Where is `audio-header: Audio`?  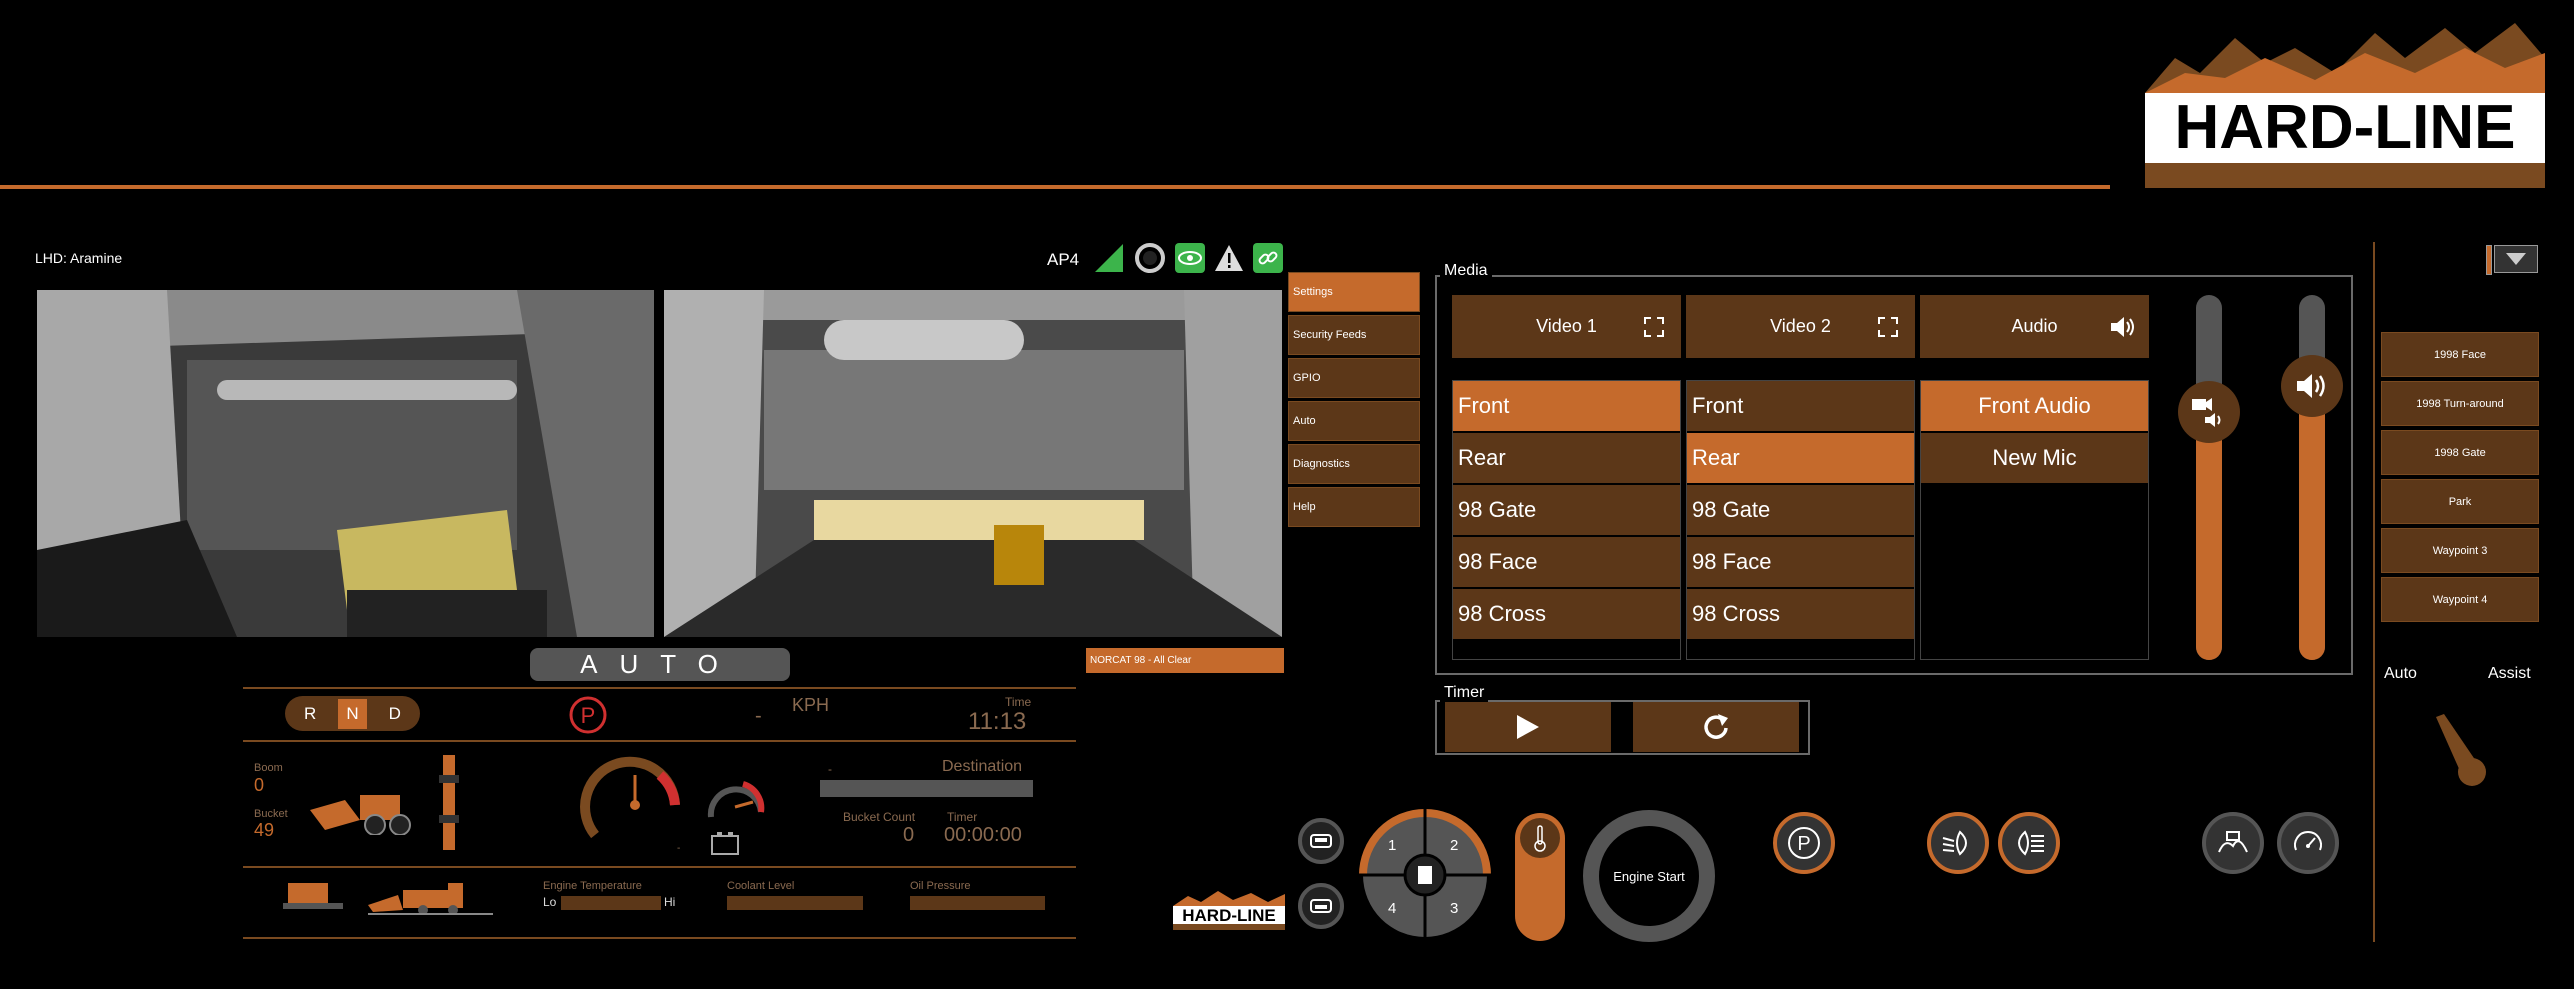 audio-header: Audio is located at coordinates (2034, 326).